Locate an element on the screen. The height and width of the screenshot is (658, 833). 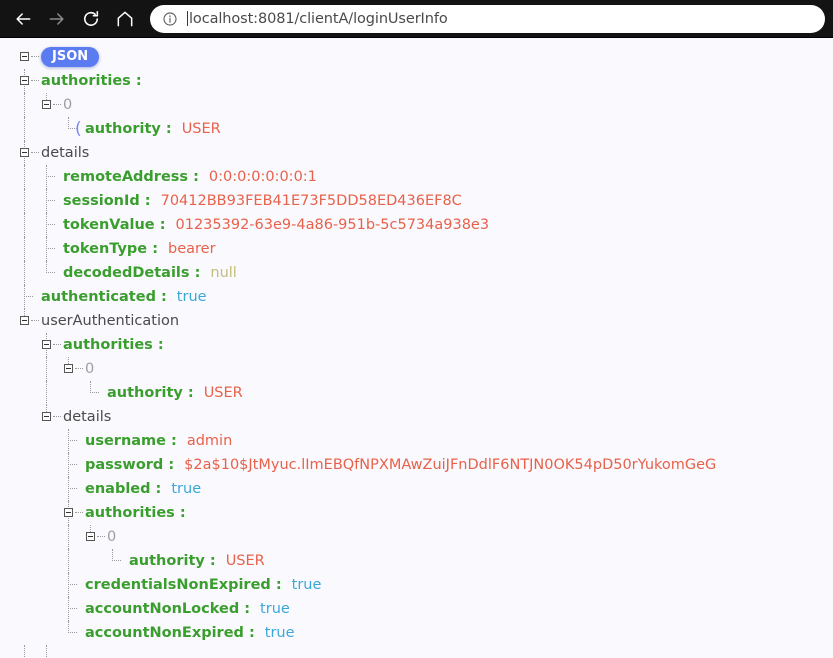
tree-row: authority : USER ( is located at coordinates (416, 129).